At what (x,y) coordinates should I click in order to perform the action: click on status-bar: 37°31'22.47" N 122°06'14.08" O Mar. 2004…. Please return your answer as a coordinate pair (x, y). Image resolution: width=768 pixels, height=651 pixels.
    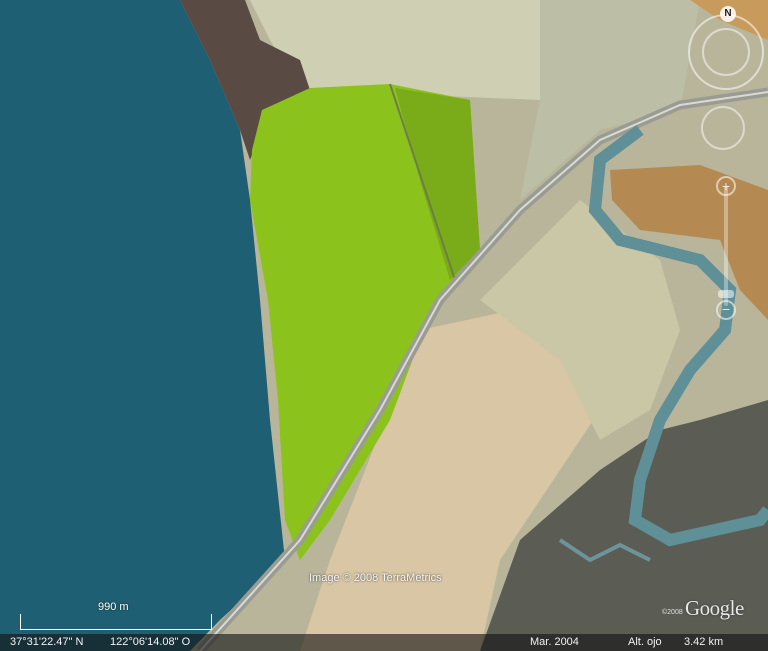
    Looking at the image, I should click on (384, 642).